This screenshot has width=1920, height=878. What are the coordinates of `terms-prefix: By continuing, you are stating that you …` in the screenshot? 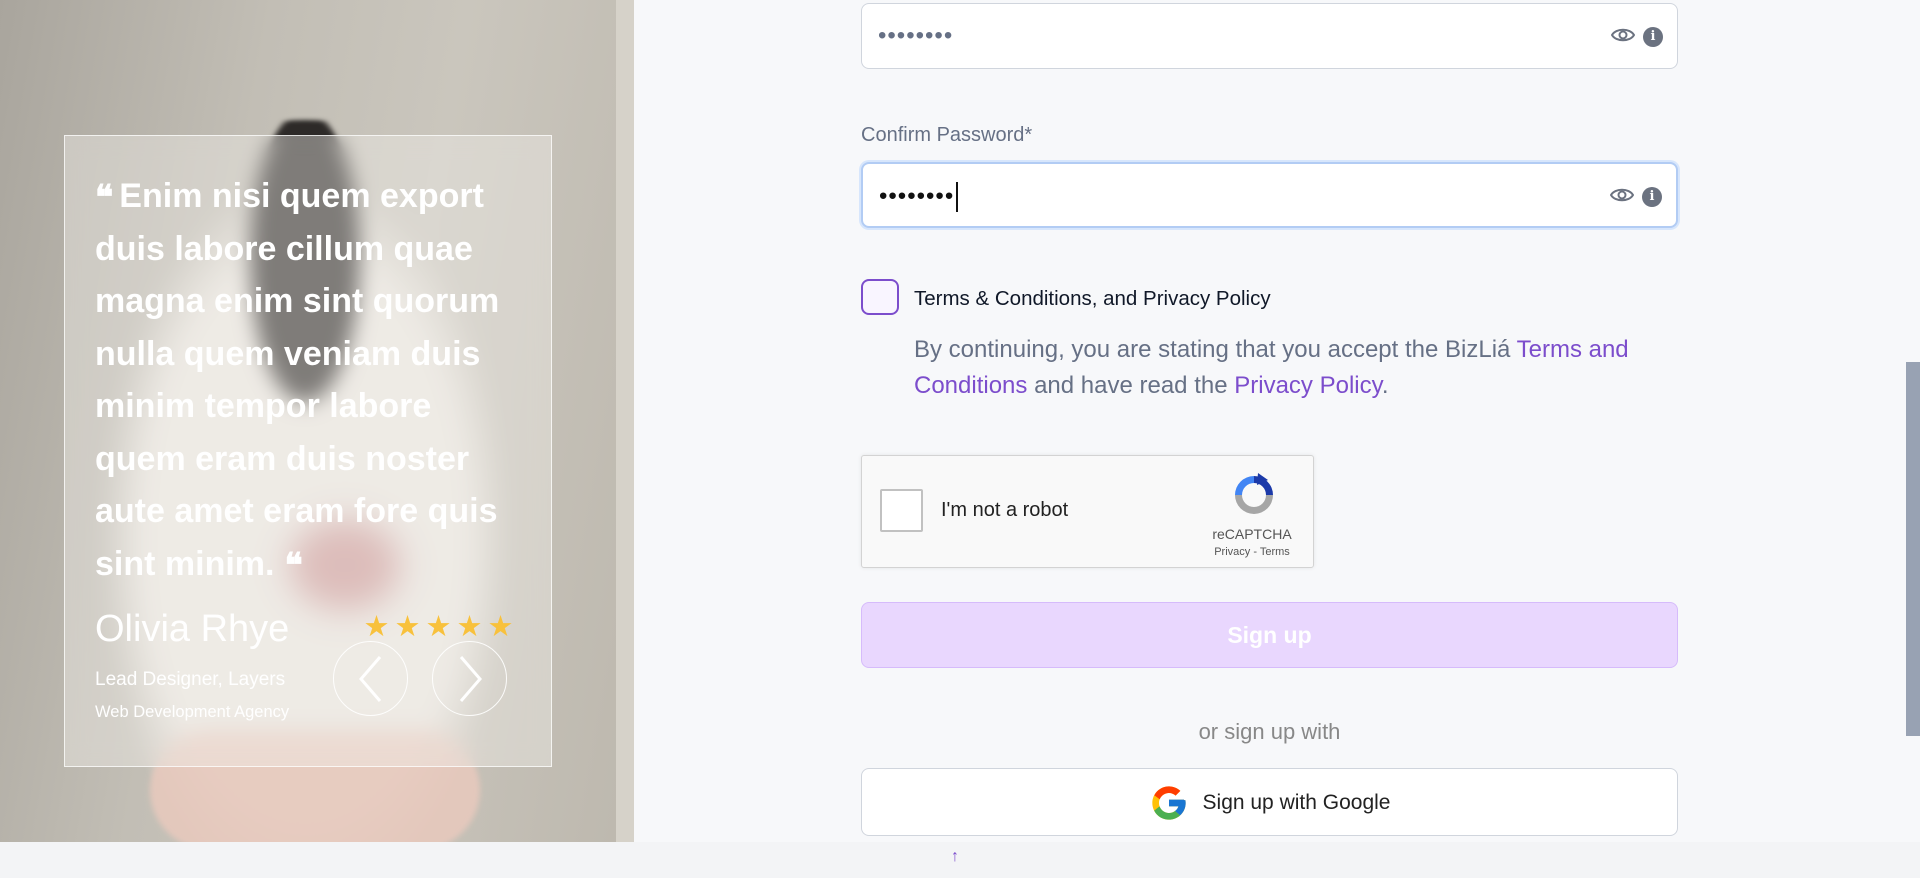 It's located at (1215, 349).